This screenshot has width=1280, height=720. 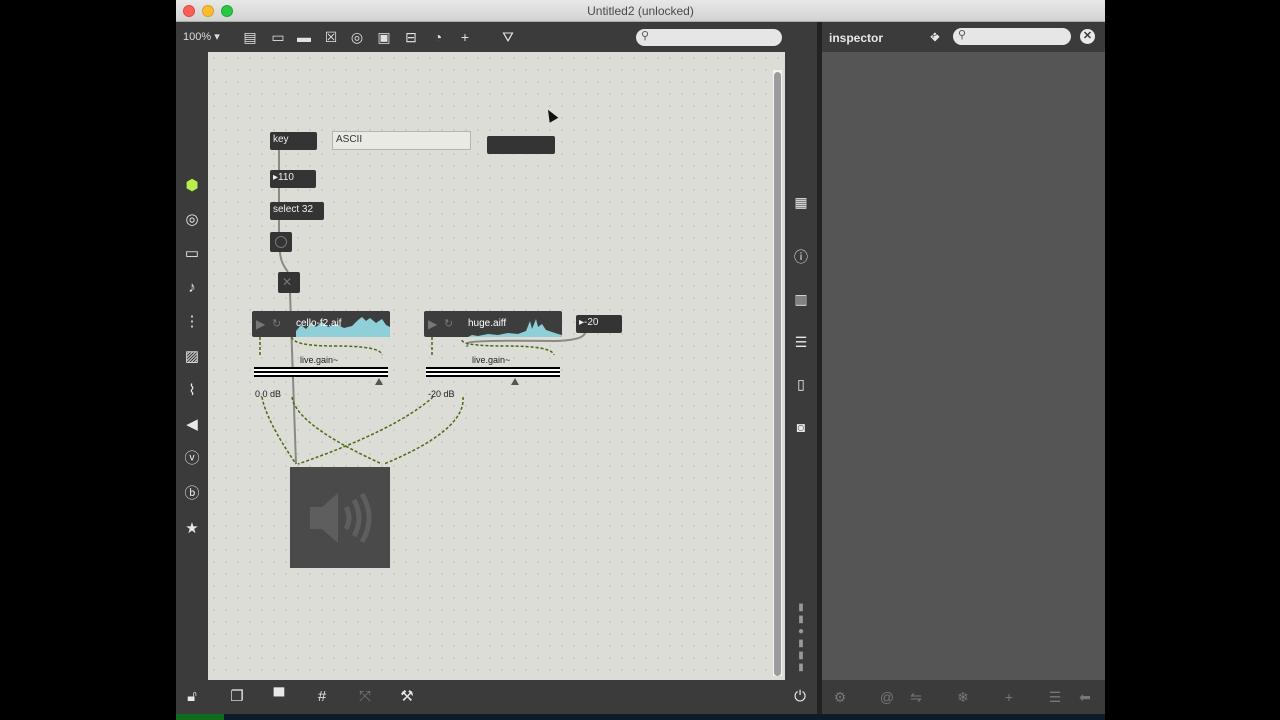 I want to click on gain-1-db: 0.0 dB, so click(x=268, y=394).